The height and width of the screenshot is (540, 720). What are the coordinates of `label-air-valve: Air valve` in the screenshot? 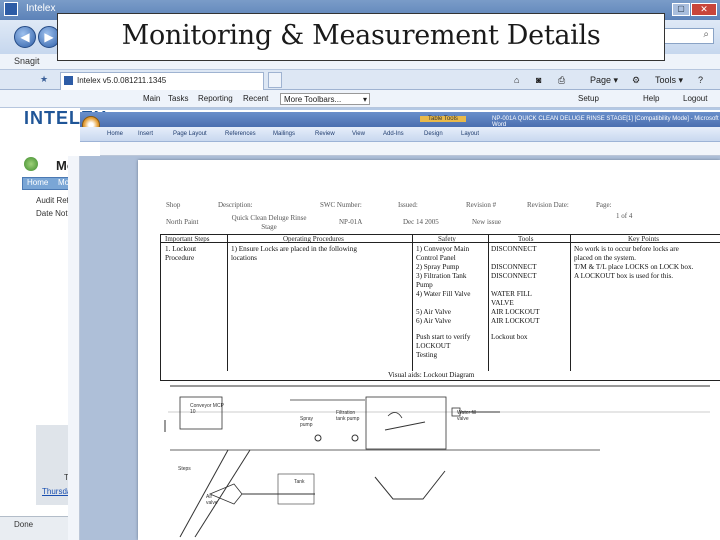 It's located at (212, 500).